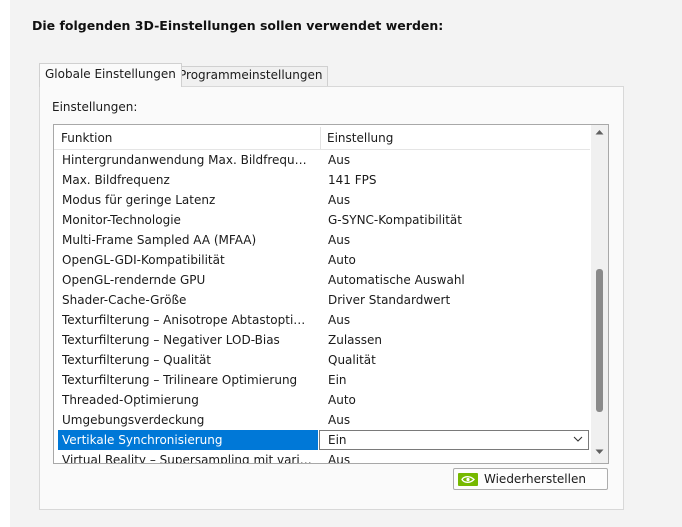 The width and height of the screenshot is (682, 527). Describe the element at coordinates (139, 200) in the screenshot. I see `row-function: Modus für geringe Latenz` at that location.